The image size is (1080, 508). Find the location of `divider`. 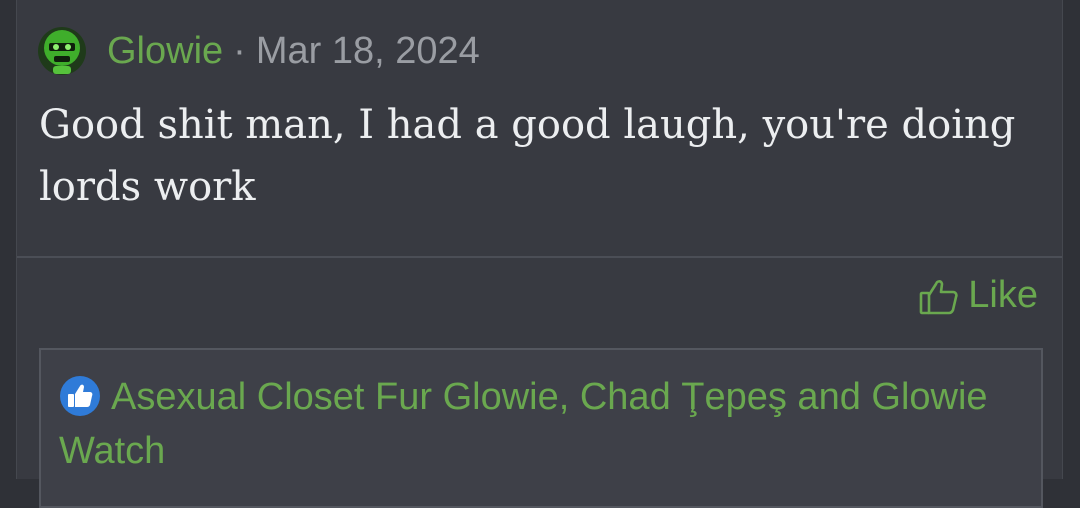

divider is located at coordinates (539, 257).